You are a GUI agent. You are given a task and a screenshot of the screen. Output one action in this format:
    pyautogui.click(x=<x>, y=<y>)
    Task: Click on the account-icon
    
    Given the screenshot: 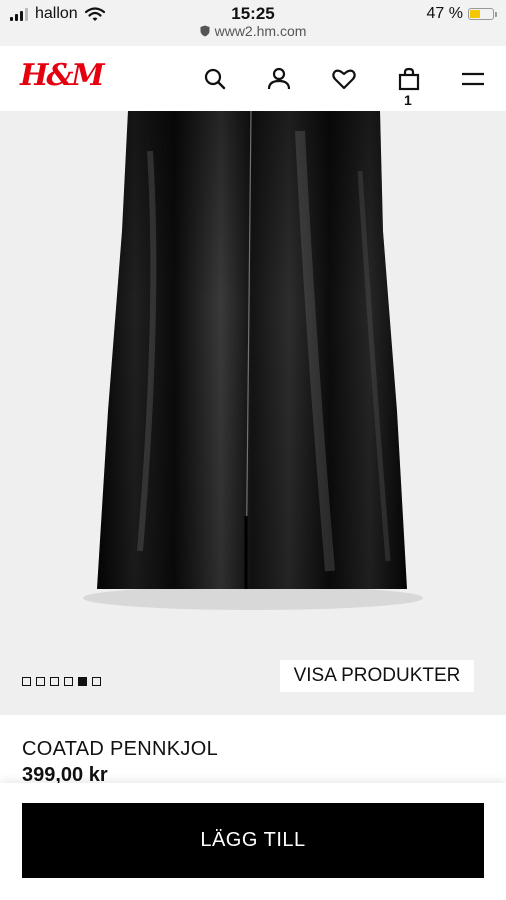 What is the action you would take?
    pyautogui.click(x=279, y=79)
    